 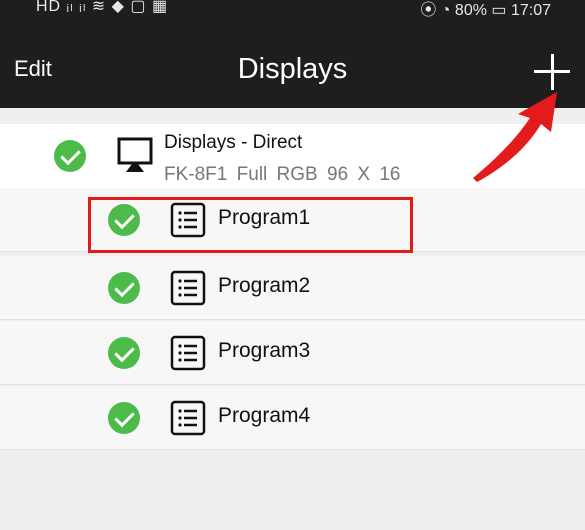 What do you see at coordinates (292, 69) in the screenshot?
I see `page-title: Displays` at bounding box center [292, 69].